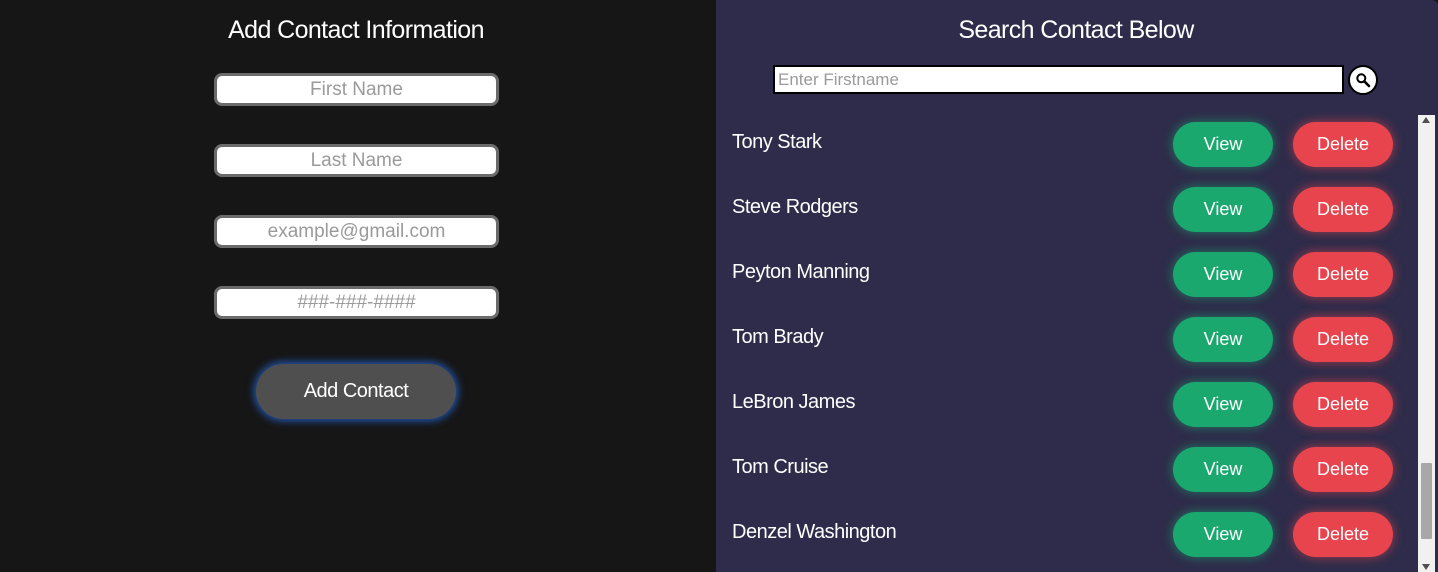  Describe the element at coordinates (1067, 469) in the screenshot. I see `contact-row: Tom Cruise View Delete` at that location.